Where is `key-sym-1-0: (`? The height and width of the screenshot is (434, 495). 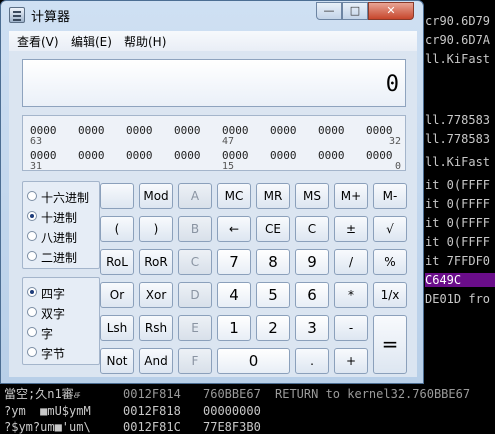 key-sym-1-0: ( is located at coordinates (117, 229).